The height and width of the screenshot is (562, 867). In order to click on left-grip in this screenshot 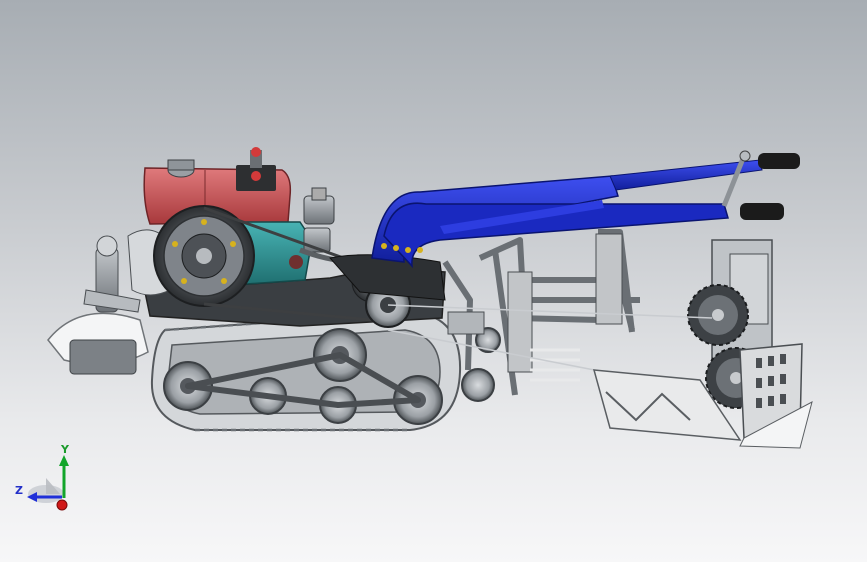, I will do `click(779, 161)`.